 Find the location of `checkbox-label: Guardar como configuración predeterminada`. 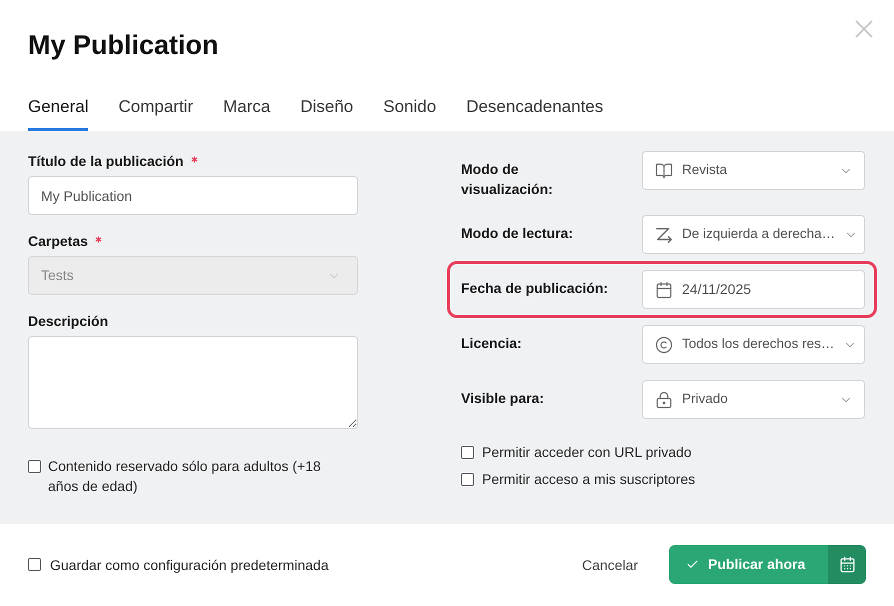

checkbox-label: Guardar como configuración predeterminada is located at coordinates (189, 565).